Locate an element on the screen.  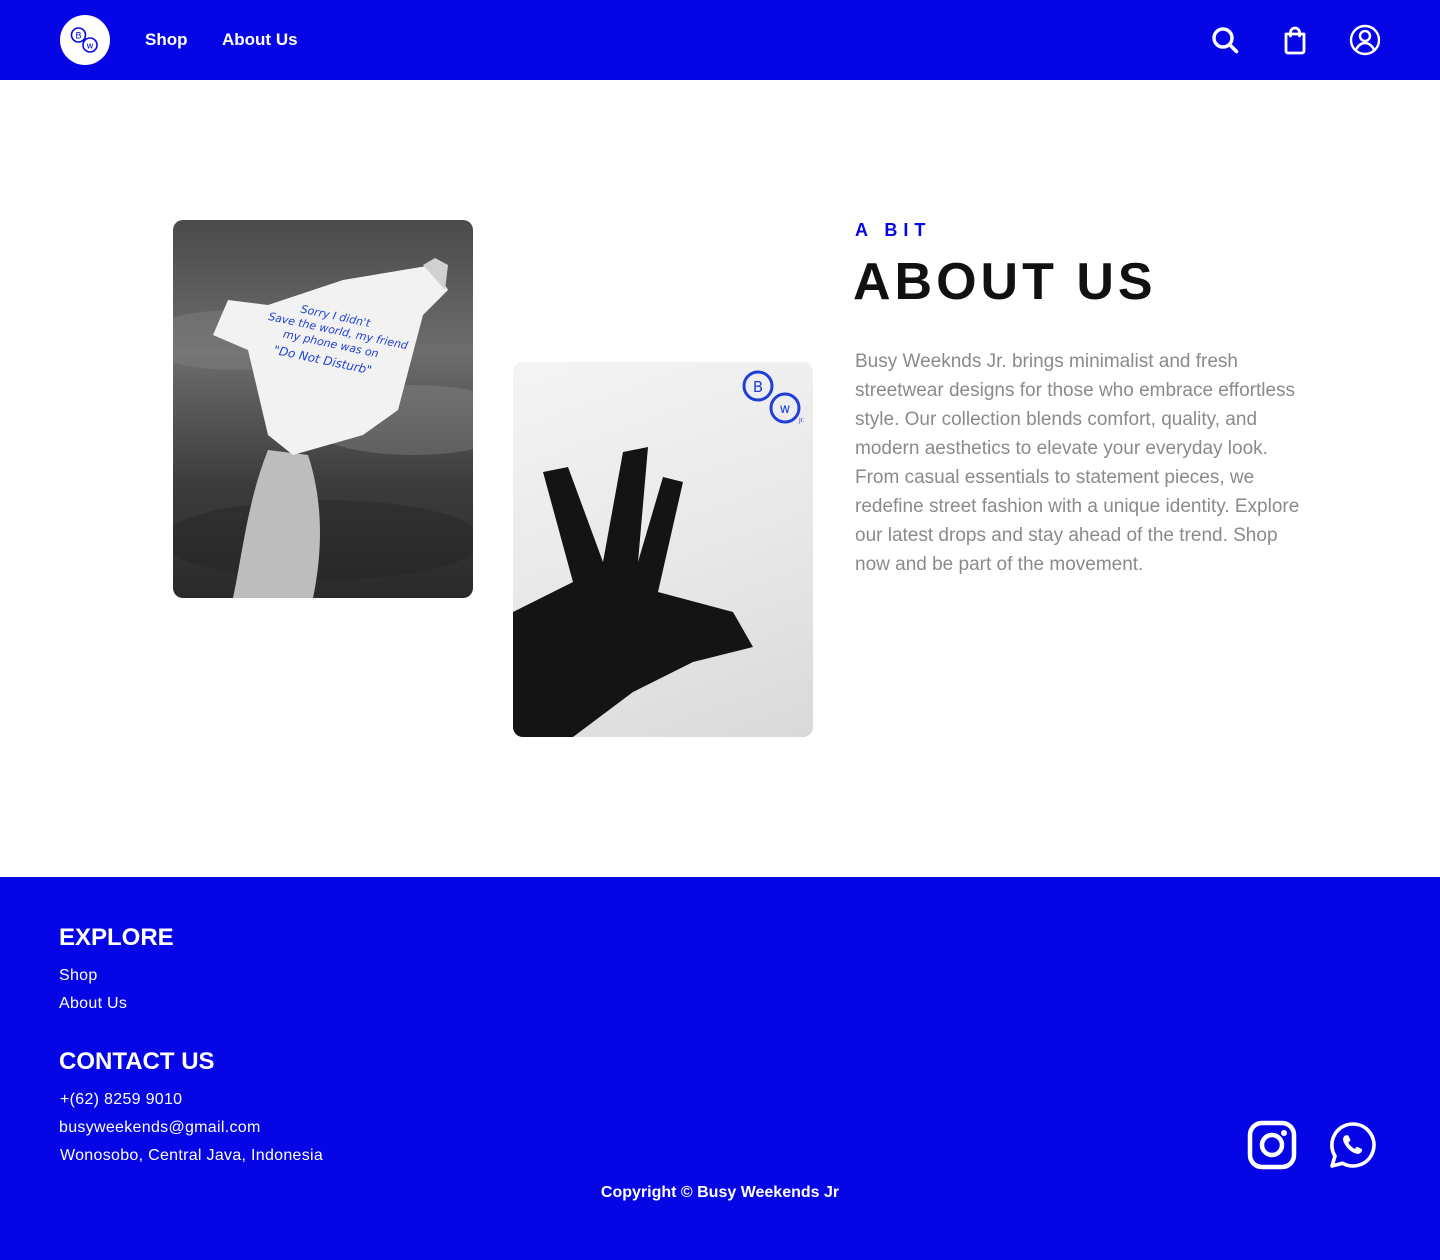
brand-logo: B w is located at coordinates (85, 40).